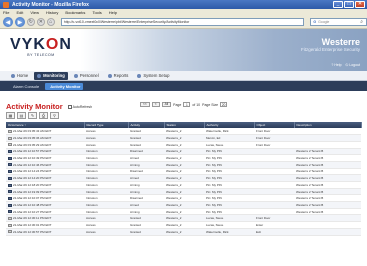 This screenshot has height=266, width=367. I want to click on table-cell: 21-Mar-09 12:14:24 PM EDT, so click(45, 172).